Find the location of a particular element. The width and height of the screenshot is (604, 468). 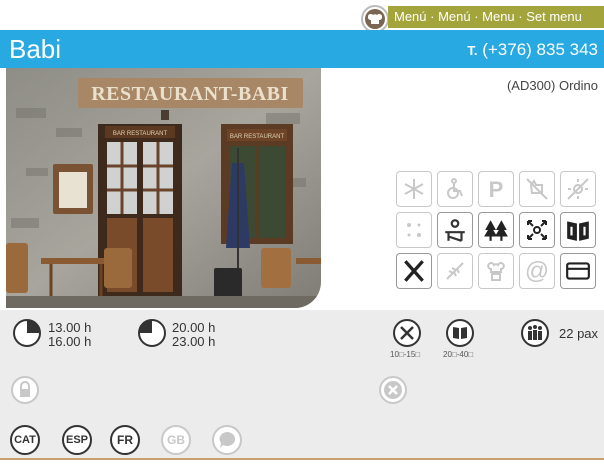

svg-text: P is located at coordinates (496, 189).